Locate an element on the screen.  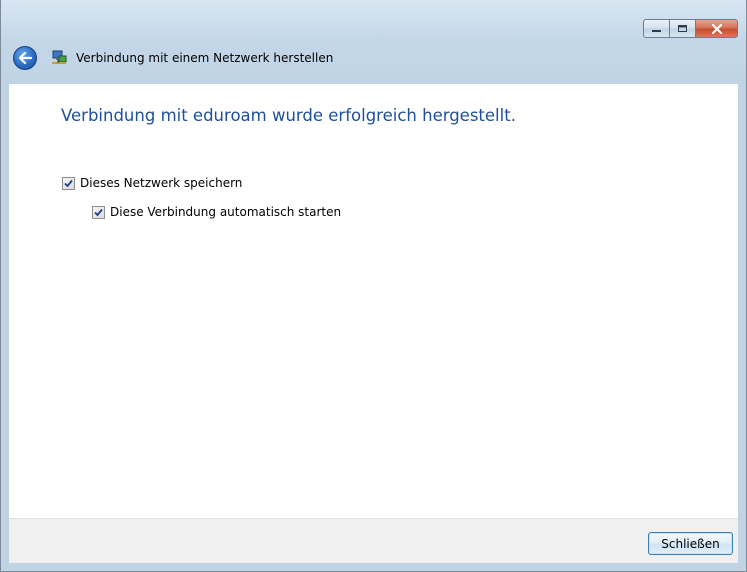
maximize-button is located at coordinates (682, 28).